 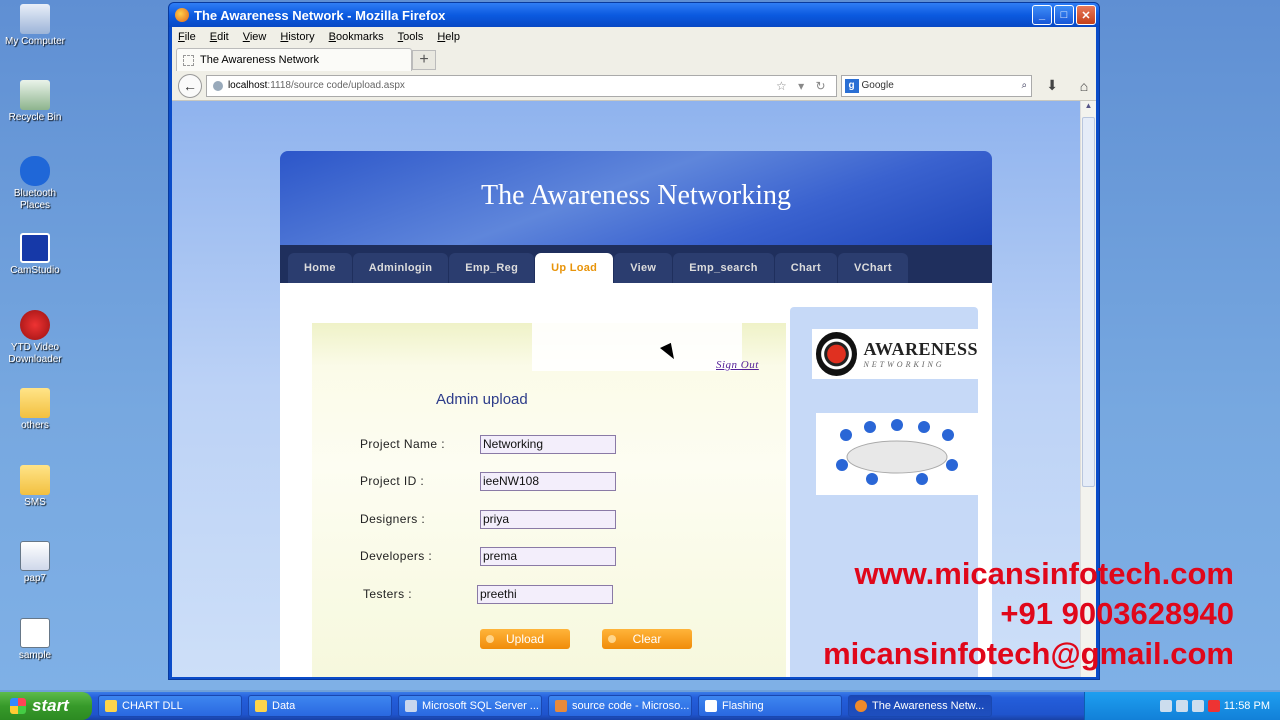 I want to click on desktop-icon-label: others, so click(x=35, y=425).